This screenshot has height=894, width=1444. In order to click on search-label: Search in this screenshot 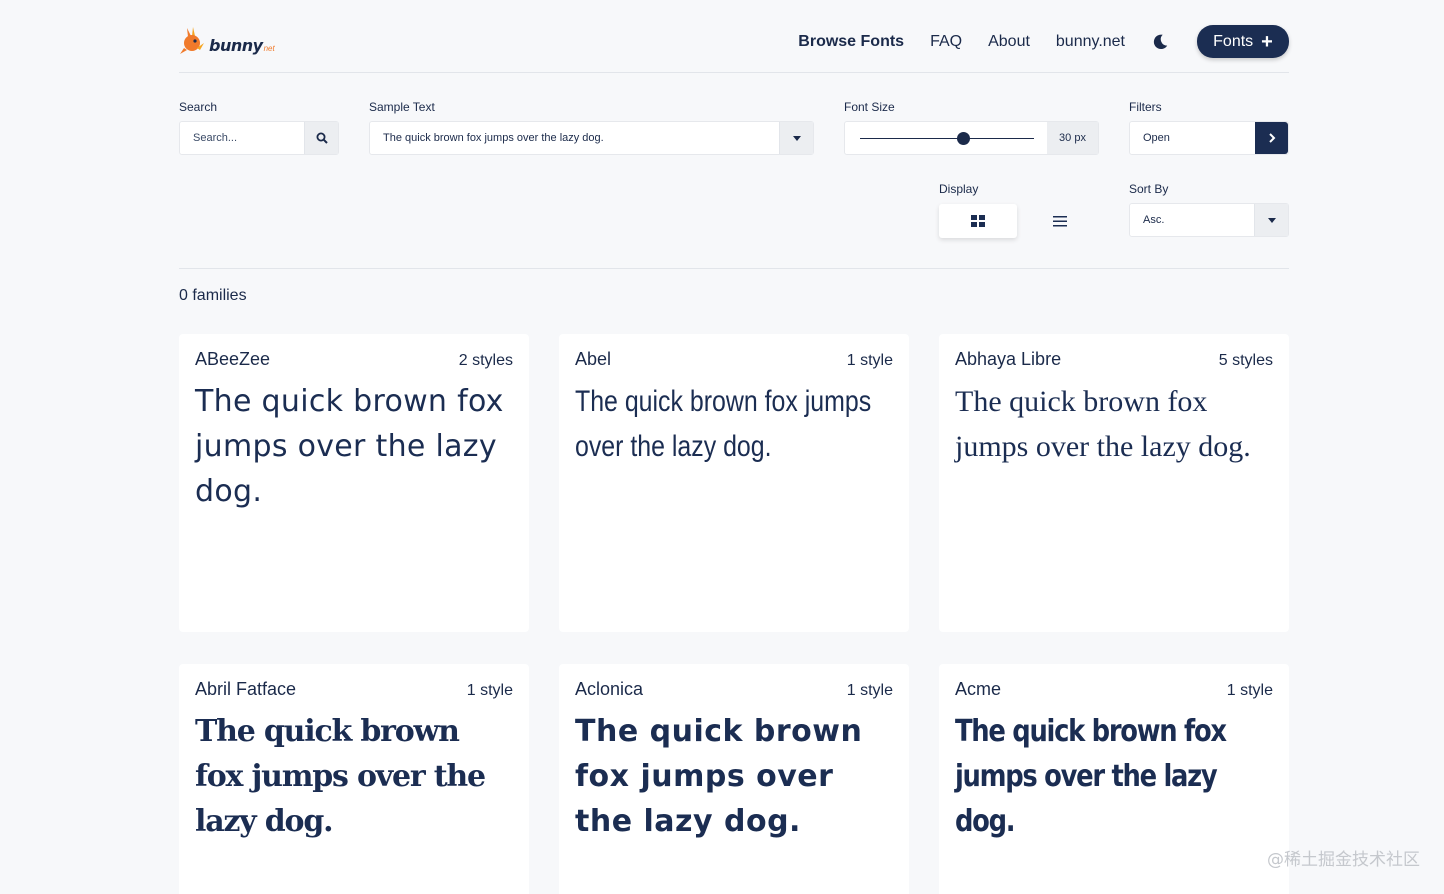, I will do `click(198, 107)`.